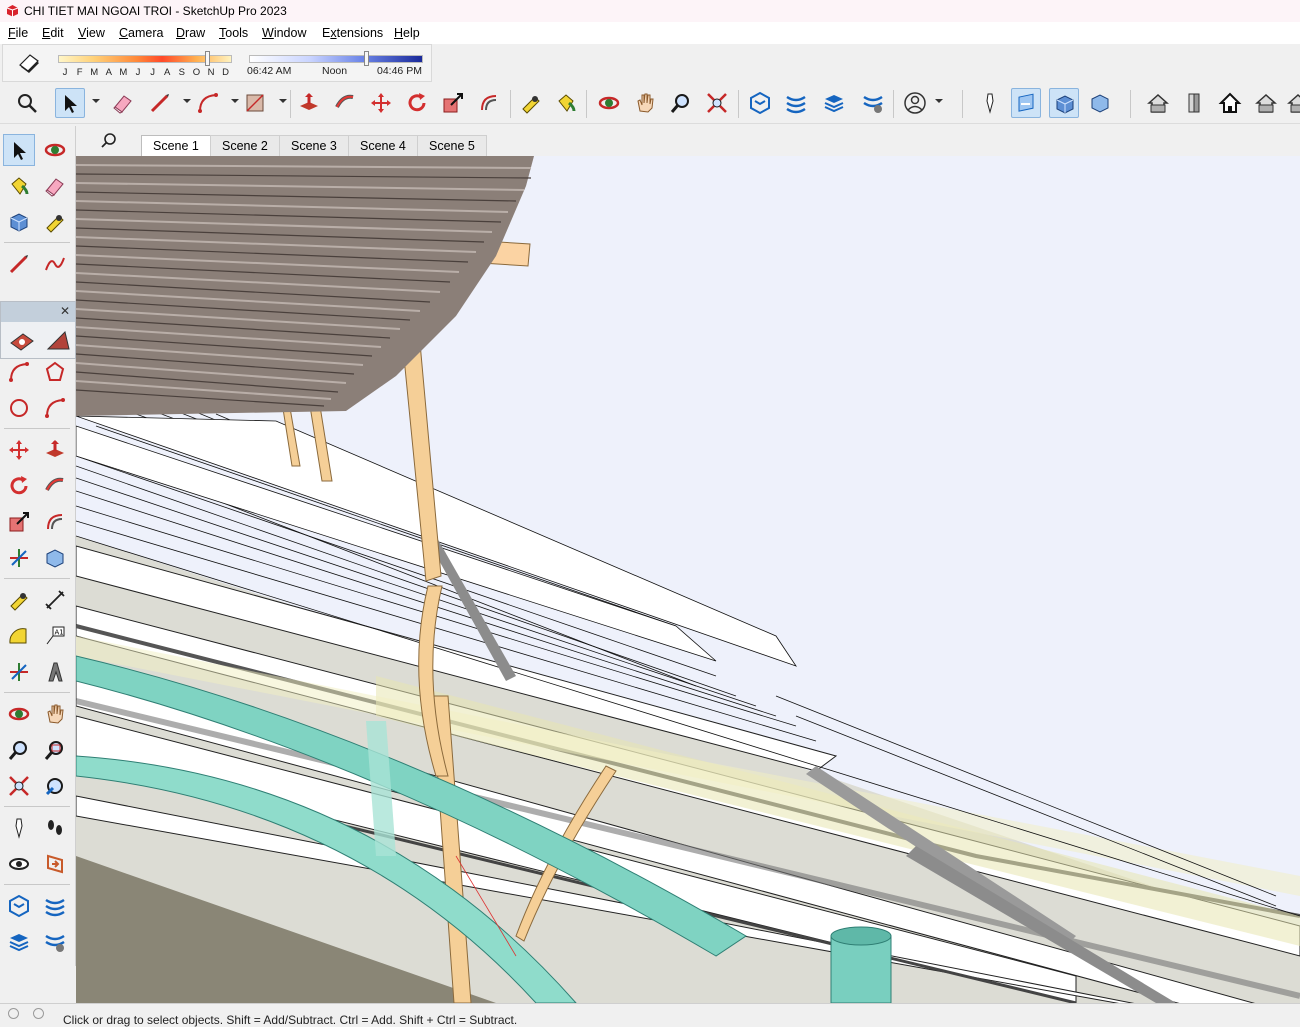  I want to click on menu-camera: Camera, so click(141, 33).